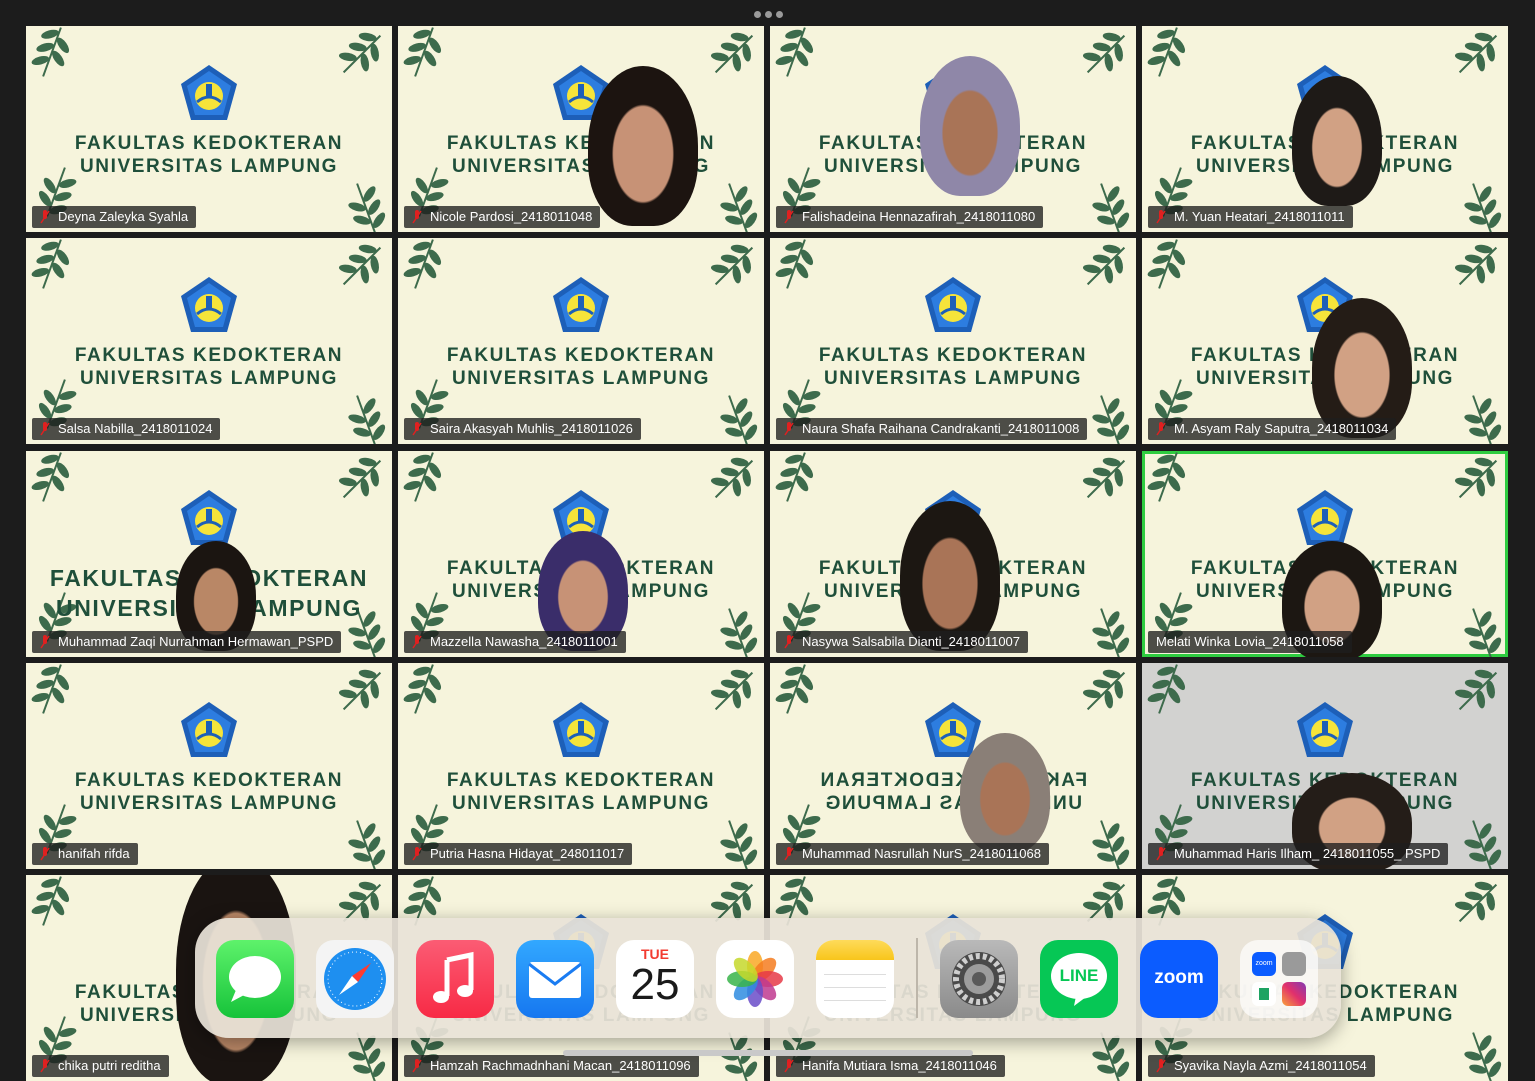 The width and height of the screenshot is (1535, 1081). I want to click on participant-name-tag: M. Yuan Heatari_2418011011, so click(1250, 217).